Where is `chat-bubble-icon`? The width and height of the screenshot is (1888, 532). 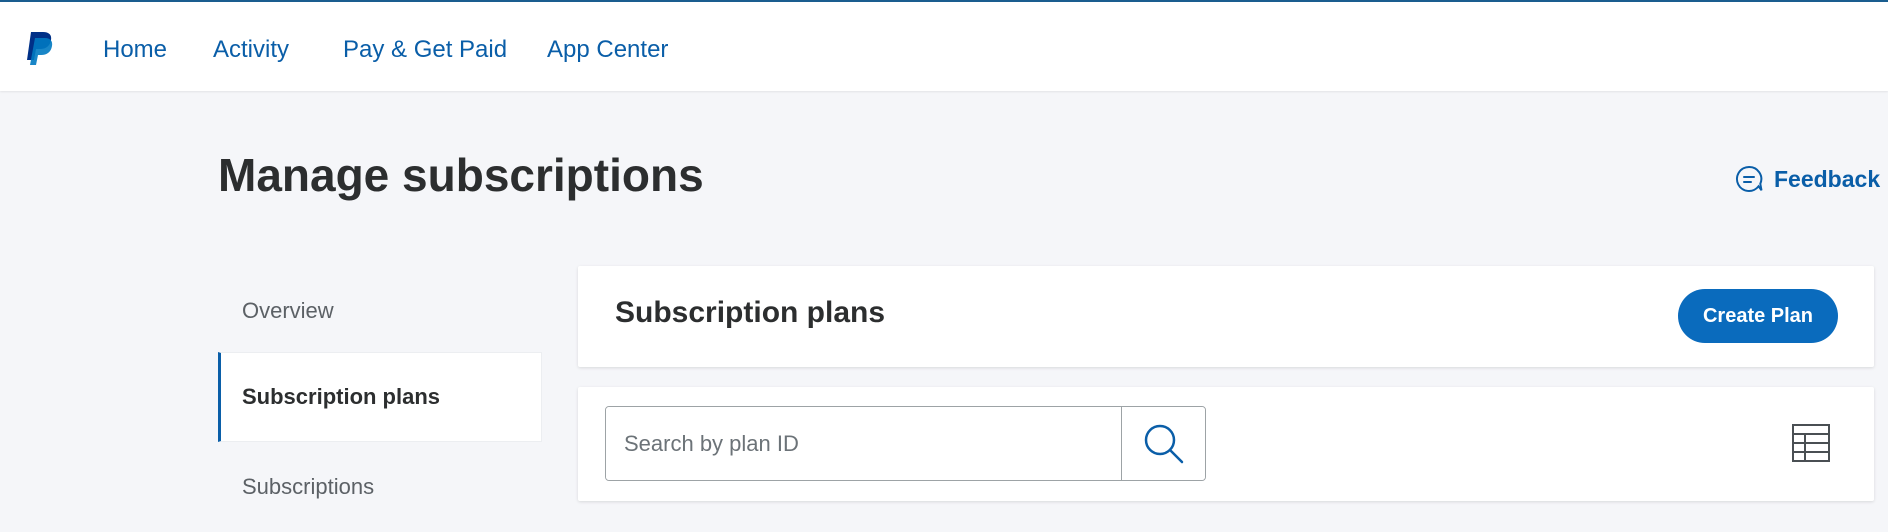 chat-bubble-icon is located at coordinates (1749, 178).